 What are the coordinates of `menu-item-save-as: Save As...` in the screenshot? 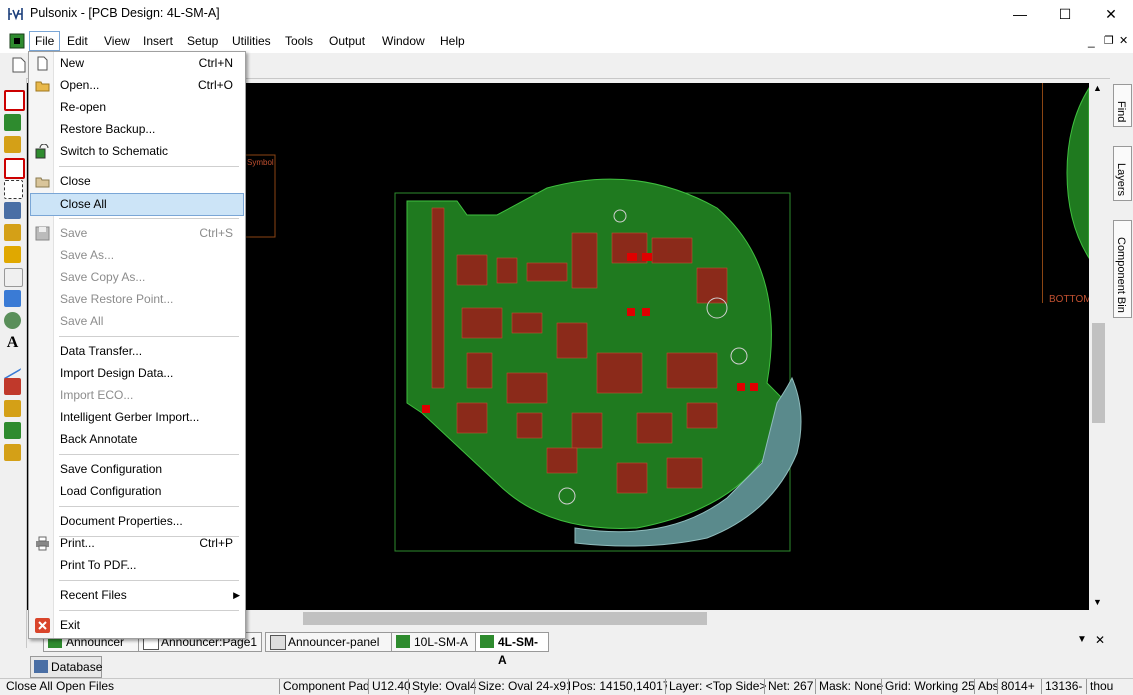 It's located at (137, 255).